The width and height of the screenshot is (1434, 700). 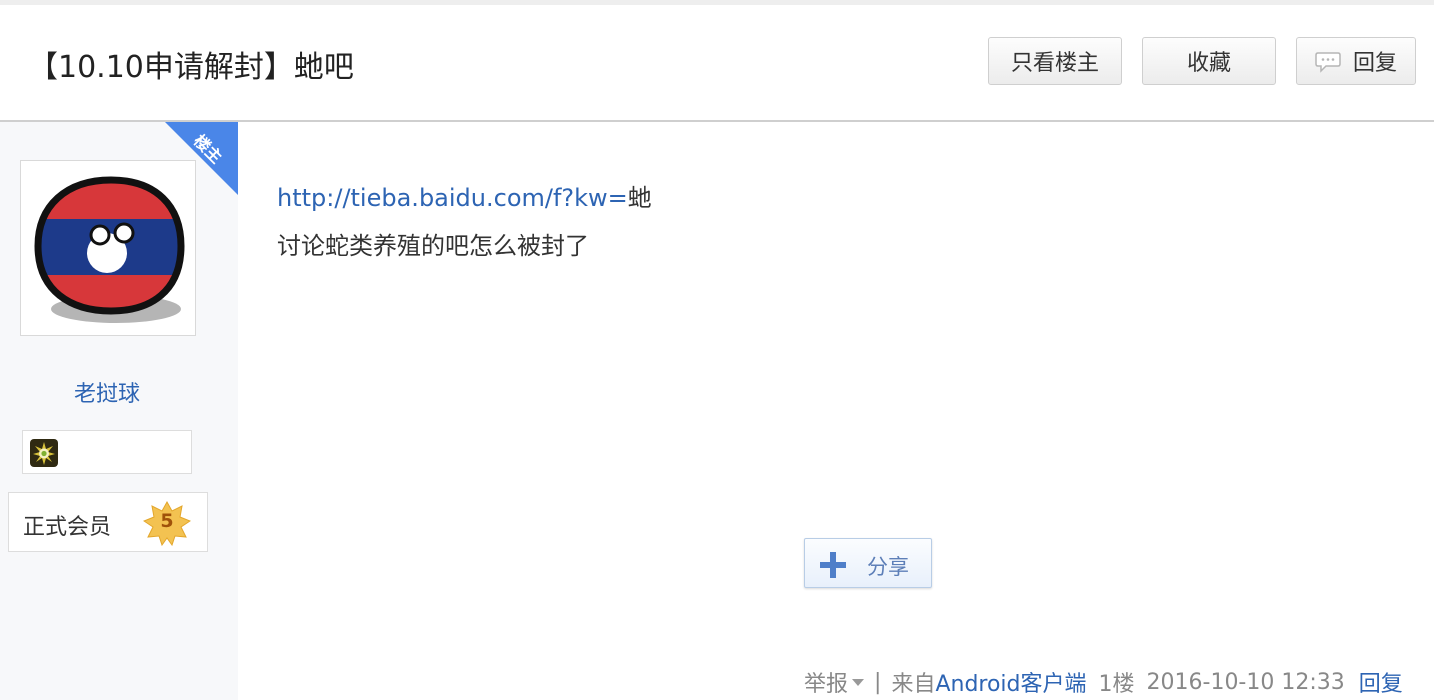 I want to click on favorite-label: 收藏, so click(x=1208, y=63).